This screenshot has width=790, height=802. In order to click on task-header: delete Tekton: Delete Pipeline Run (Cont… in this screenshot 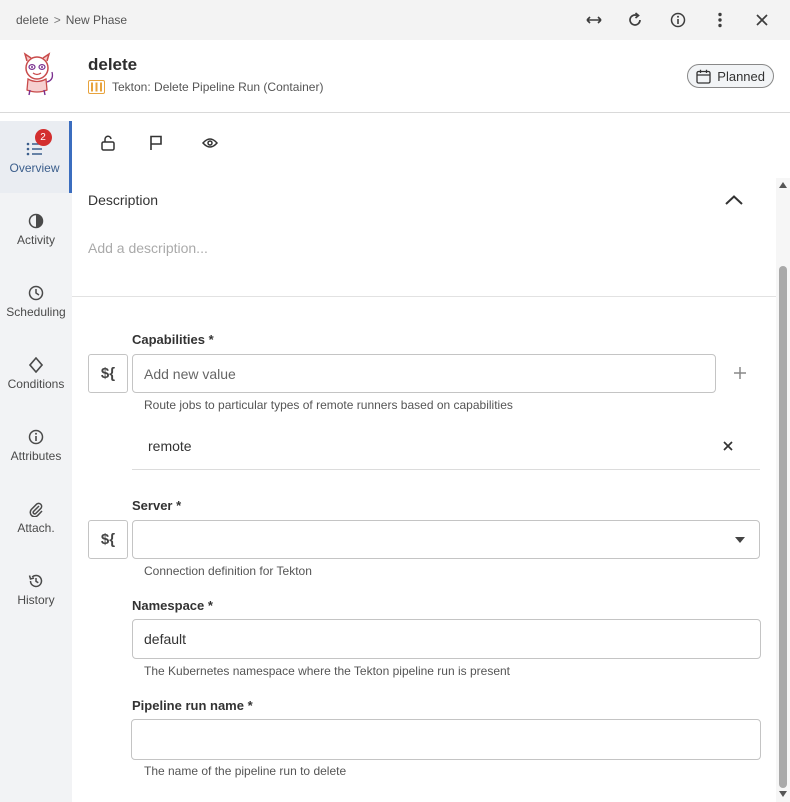, I will do `click(395, 76)`.